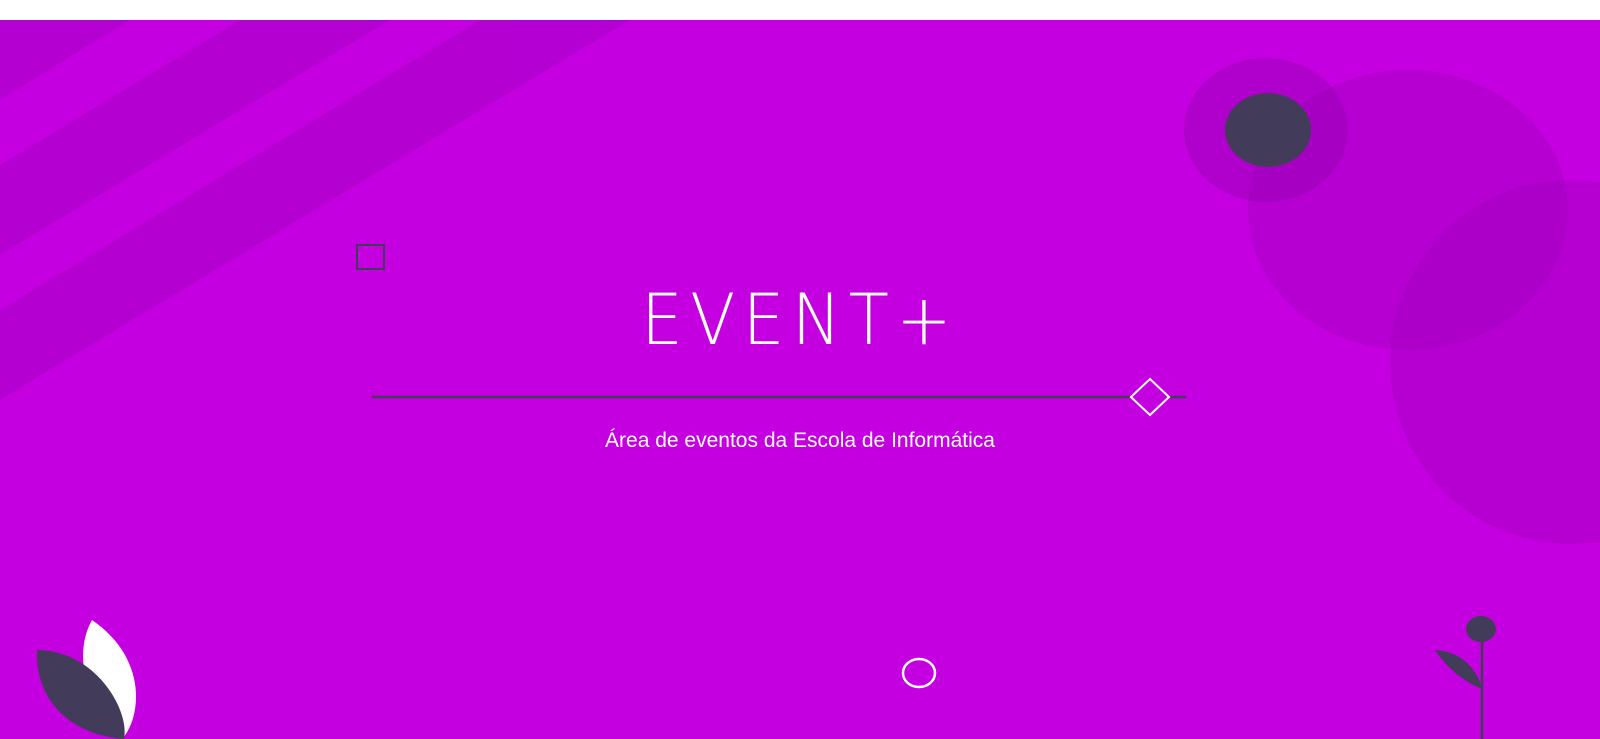  I want to click on logo: EVENT+, so click(800, 320).